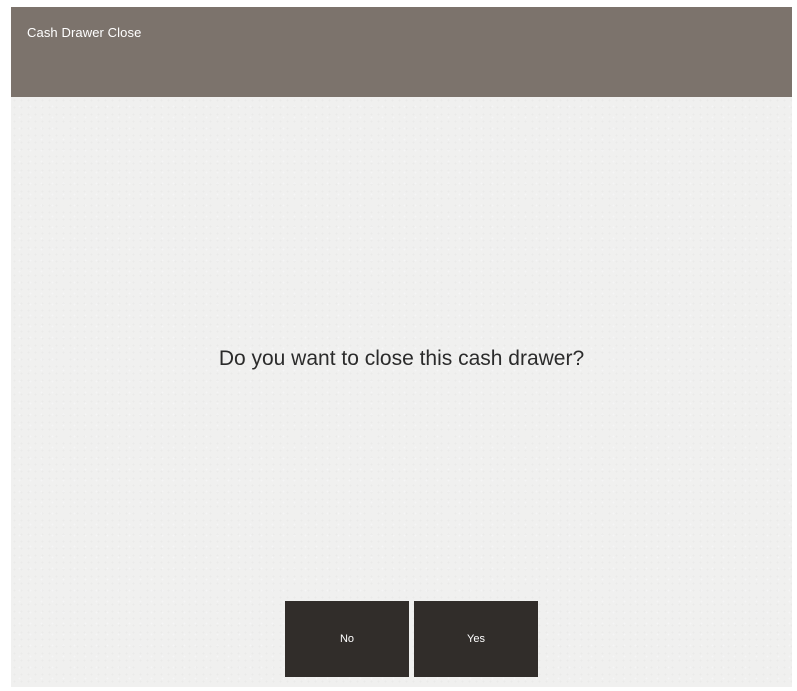  I want to click on yes-button: Yes, so click(476, 639).